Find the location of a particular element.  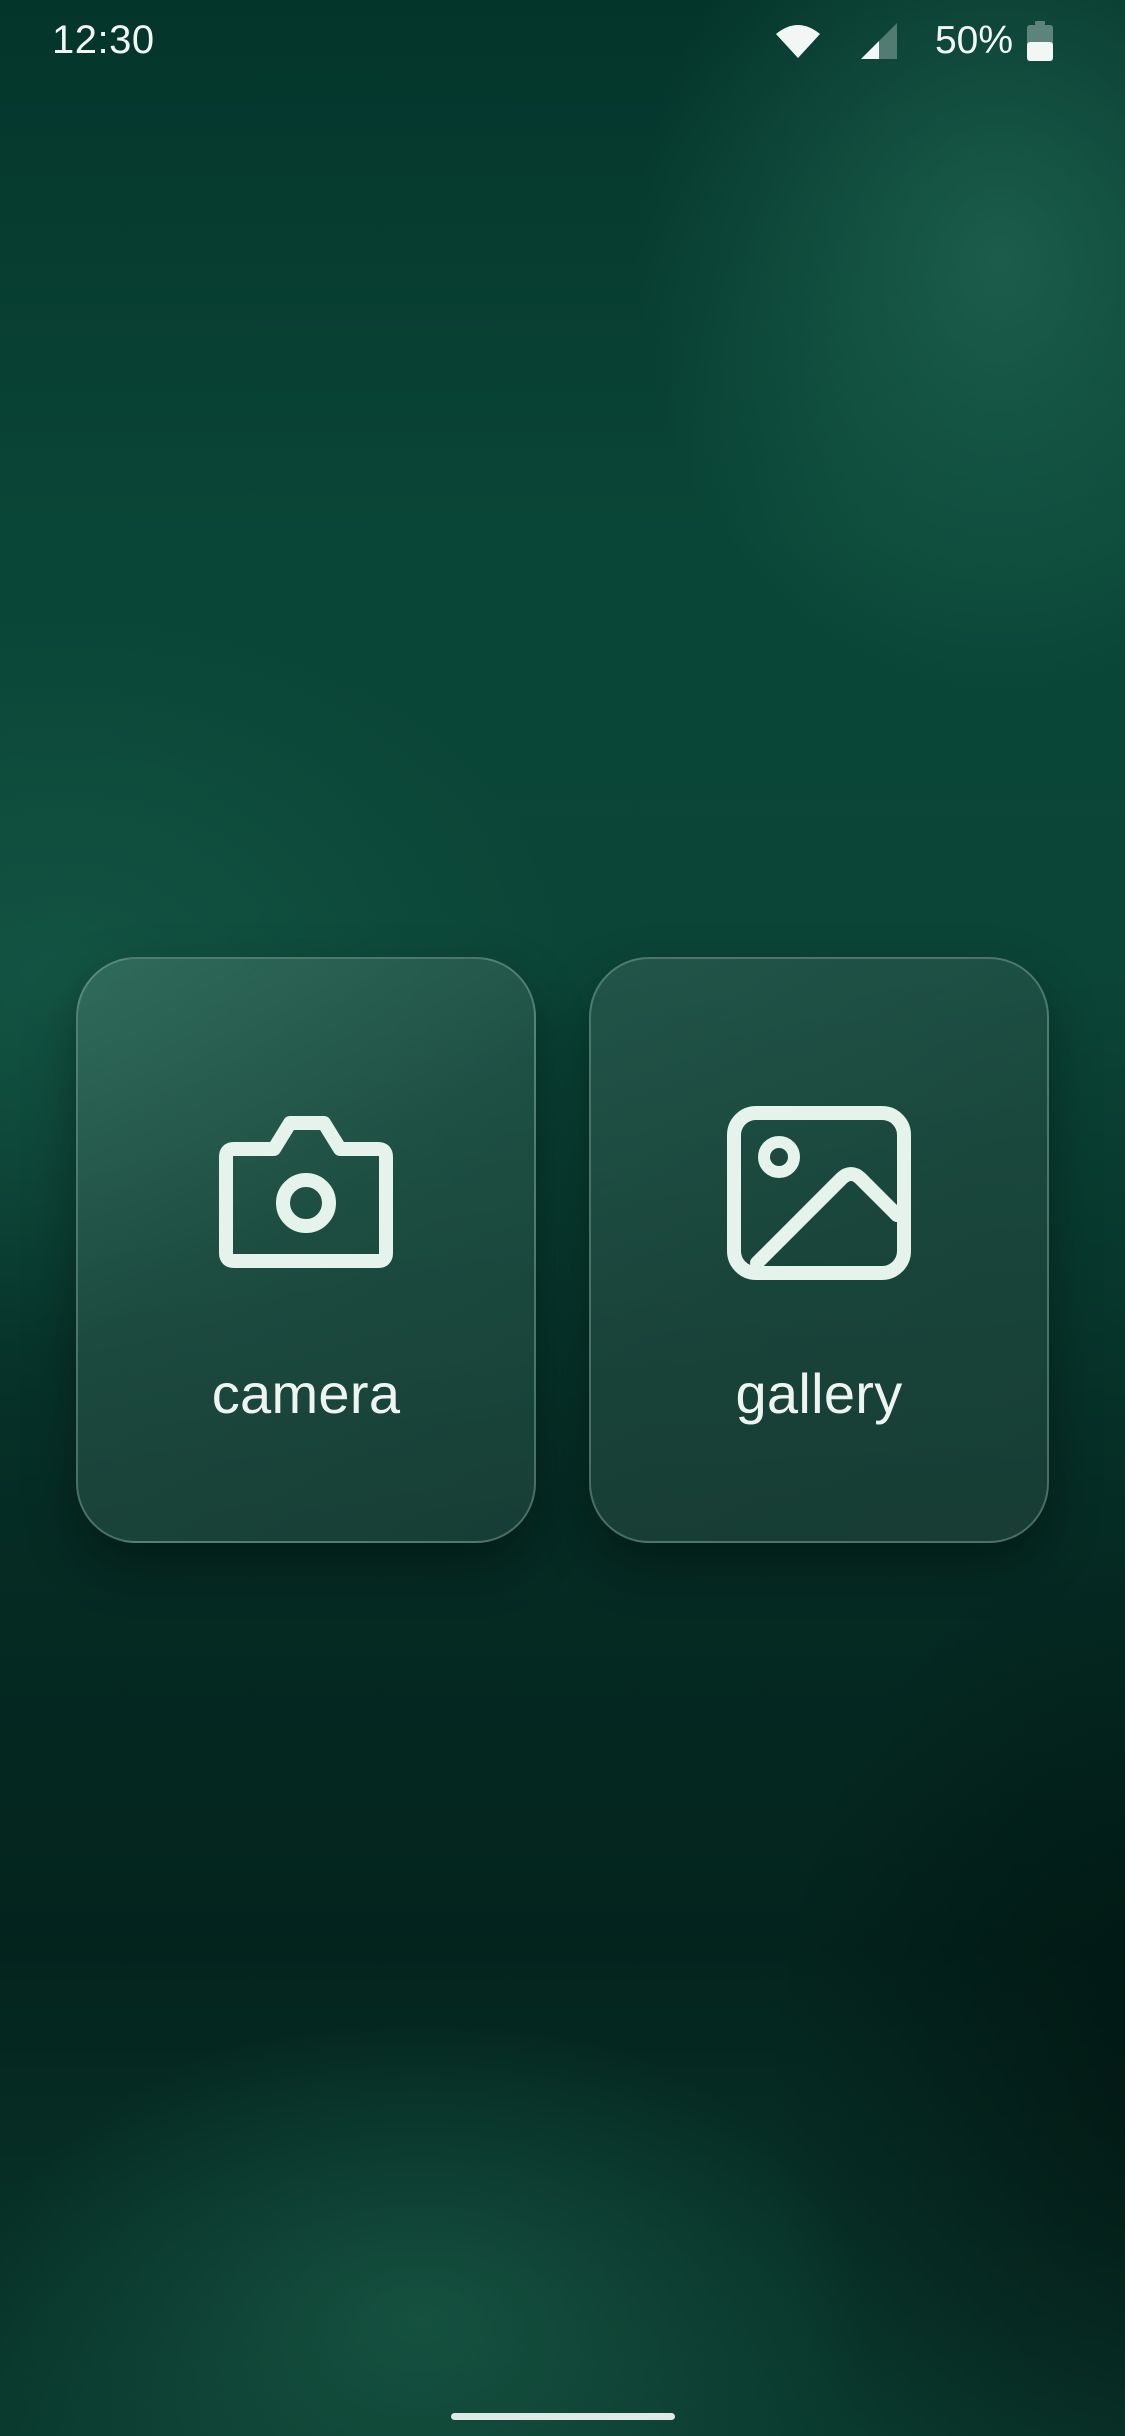

status-time: 12:30 is located at coordinates (103, 40).